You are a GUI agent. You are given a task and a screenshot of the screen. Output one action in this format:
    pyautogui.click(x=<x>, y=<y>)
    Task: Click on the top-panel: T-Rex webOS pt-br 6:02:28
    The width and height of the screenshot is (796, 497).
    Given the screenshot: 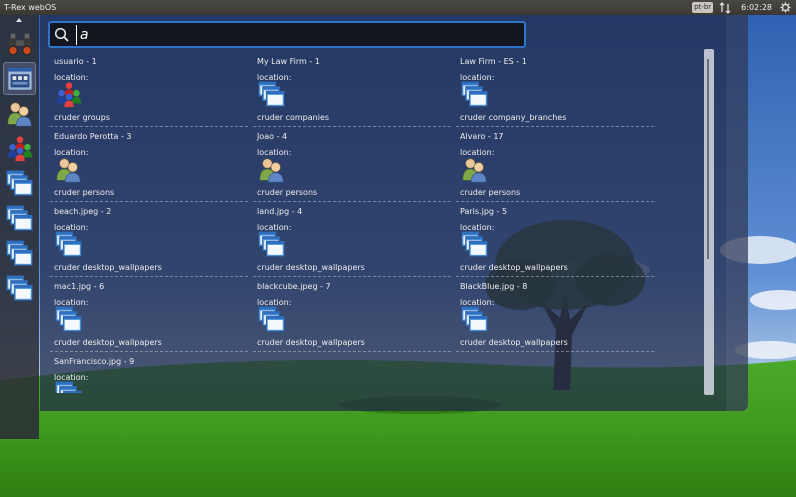 What is the action you would take?
    pyautogui.click(x=398, y=7)
    